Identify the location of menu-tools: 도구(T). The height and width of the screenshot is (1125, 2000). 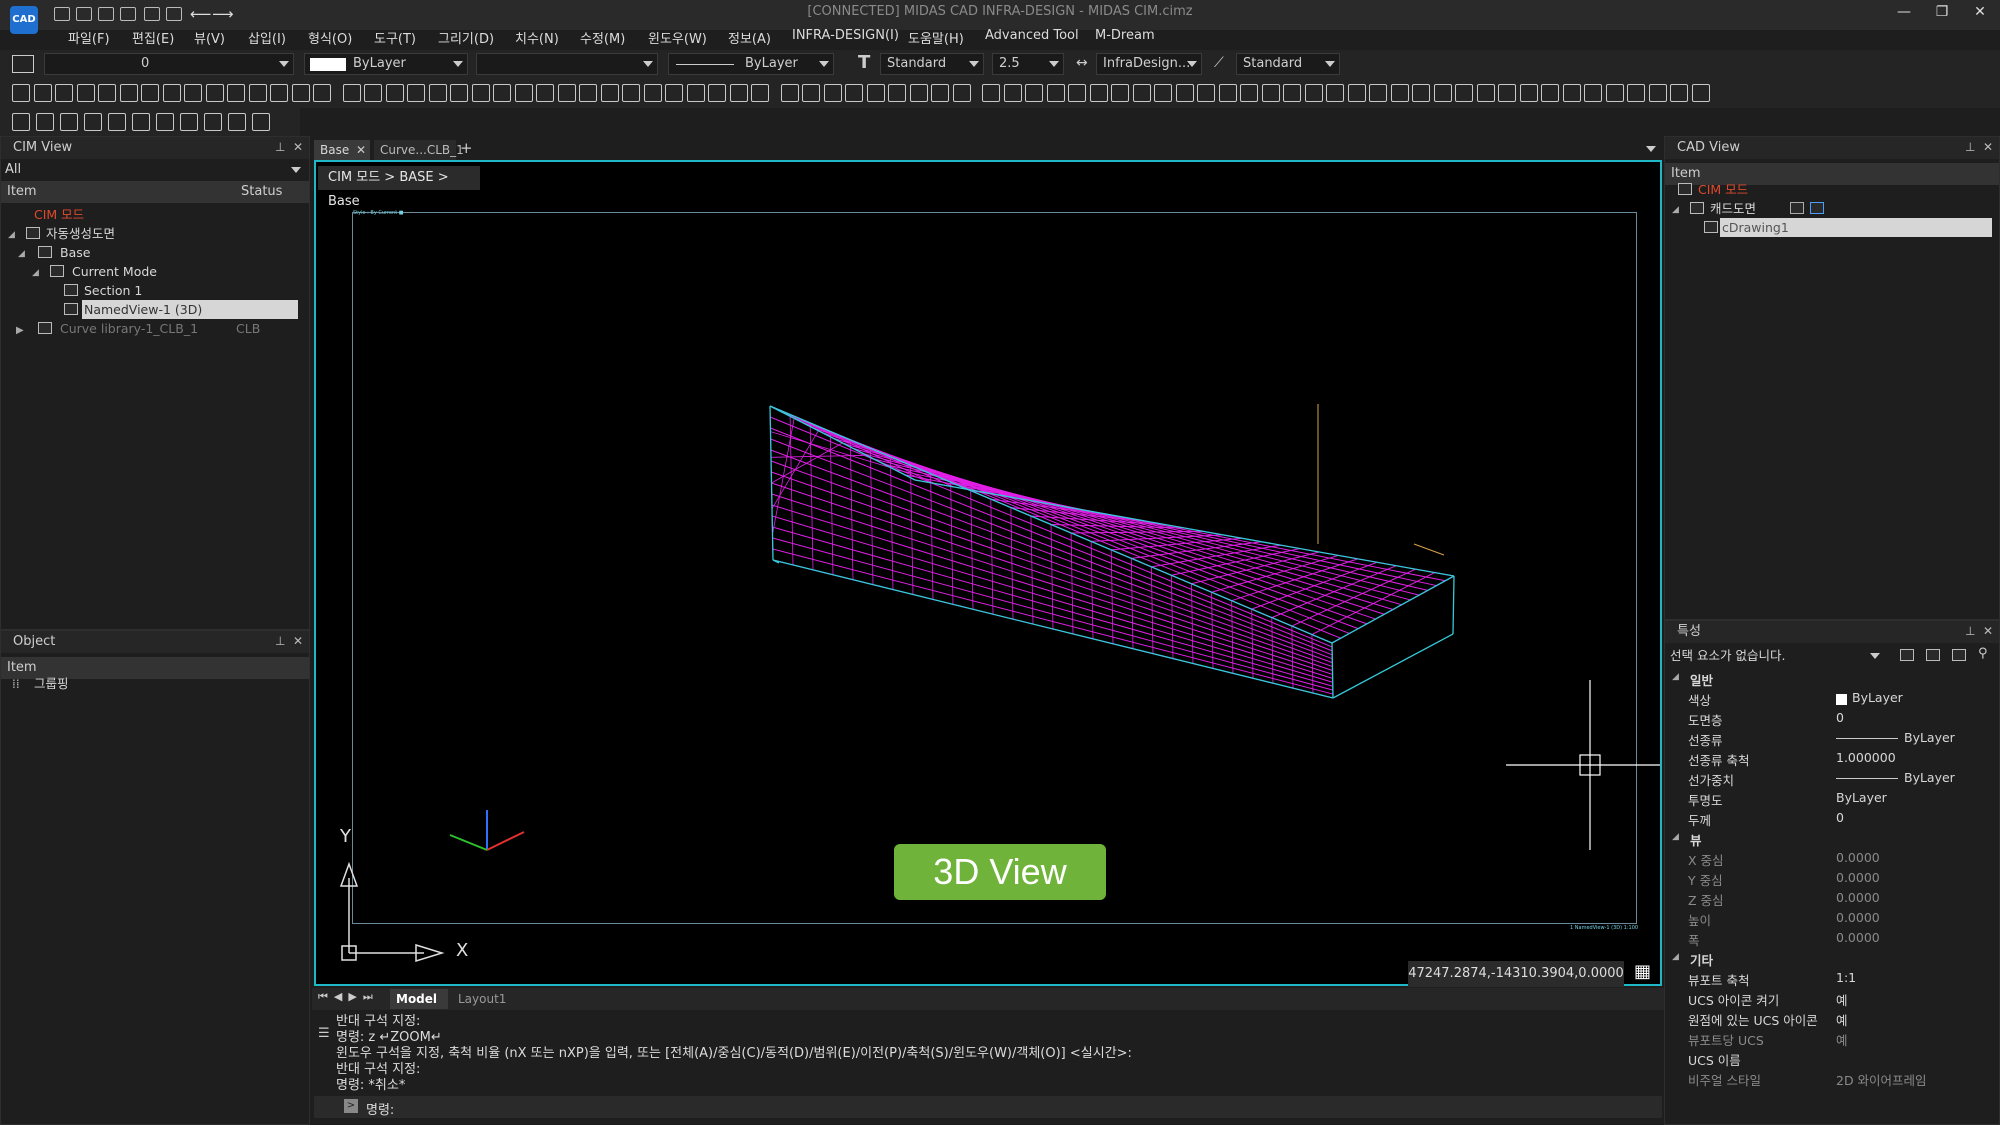
(395, 37).